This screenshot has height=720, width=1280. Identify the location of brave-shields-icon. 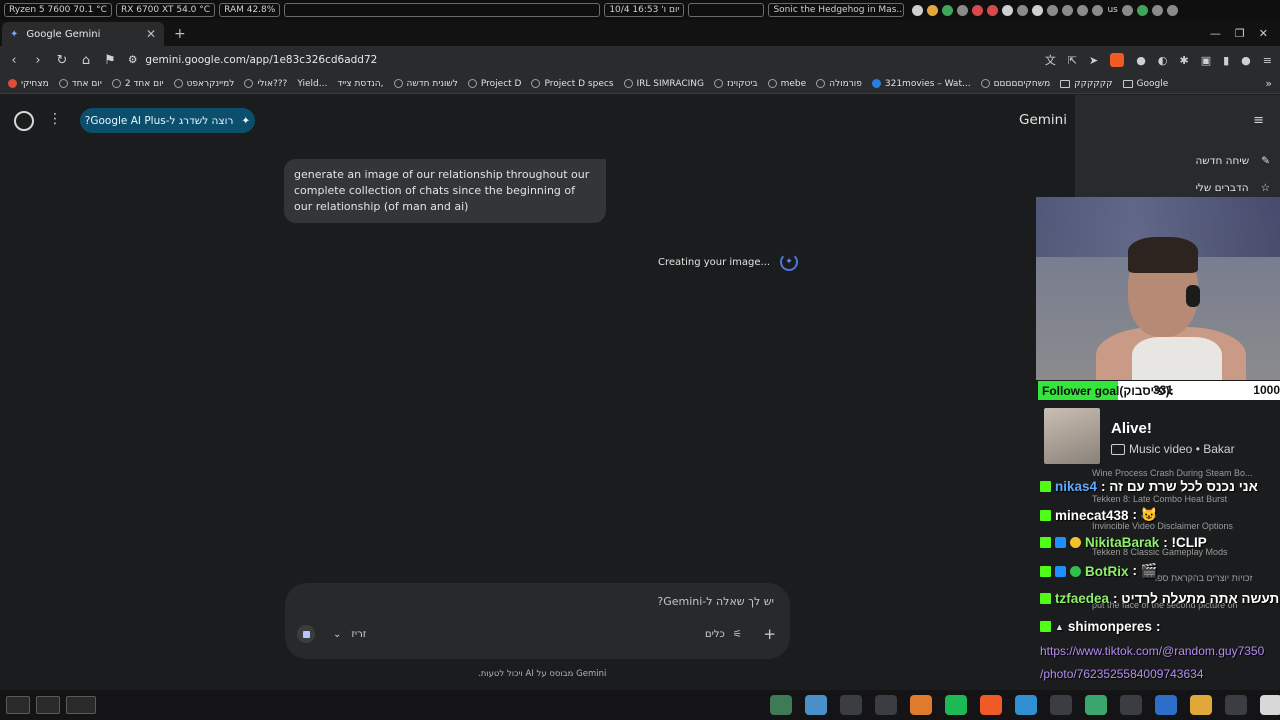
(1117, 60).